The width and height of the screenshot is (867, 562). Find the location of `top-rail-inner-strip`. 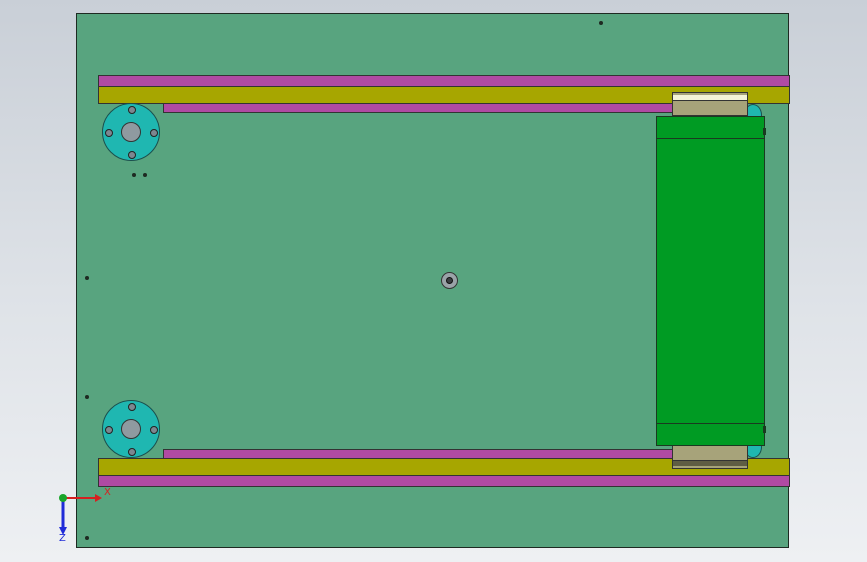

top-rail-inner-strip is located at coordinates (418, 108).